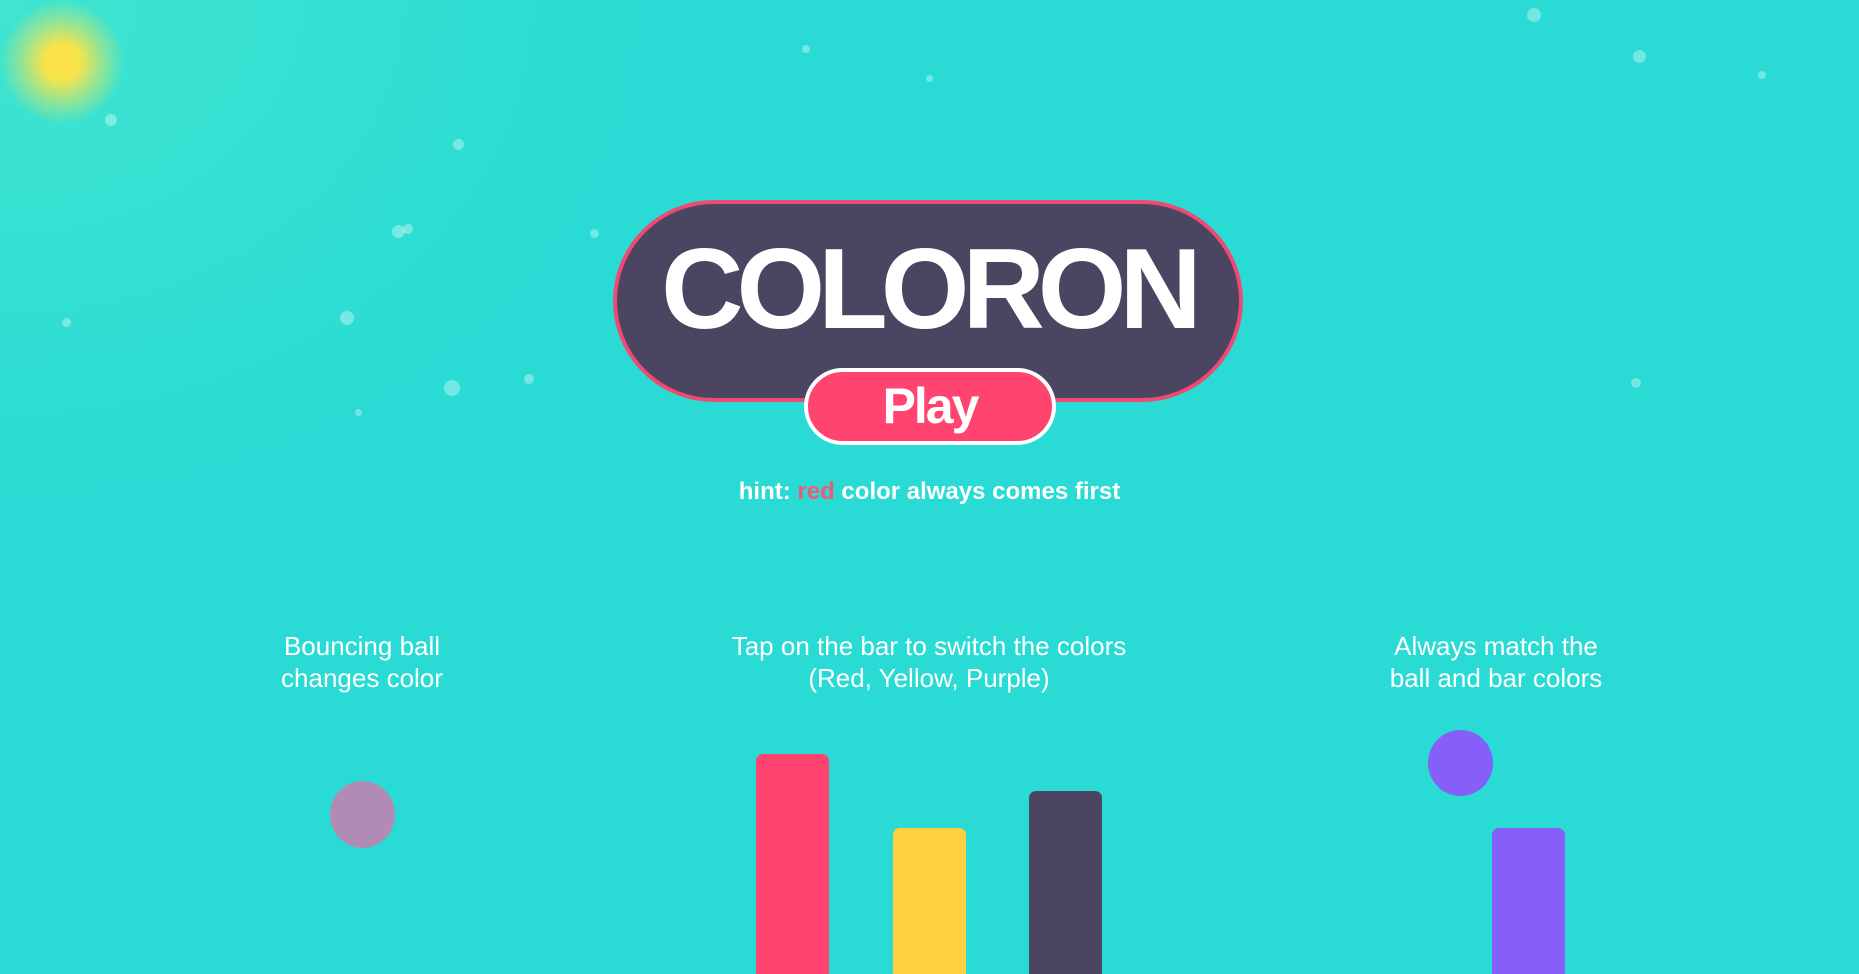 The height and width of the screenshot is (974, 1859). Describe the element at coordinates (1496, 646) in the screenshot. I see `instruction-line: Always match the` at that location.